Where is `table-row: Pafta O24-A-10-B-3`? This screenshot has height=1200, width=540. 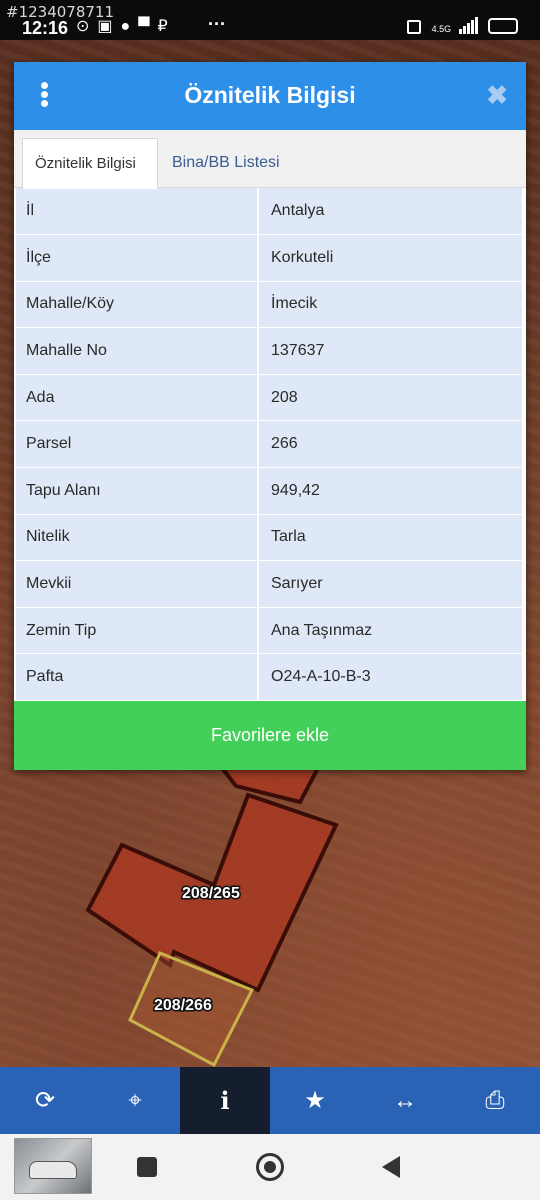 table-row: Pafta O24-A-10-B-3 is located at coordinates (269, 677).